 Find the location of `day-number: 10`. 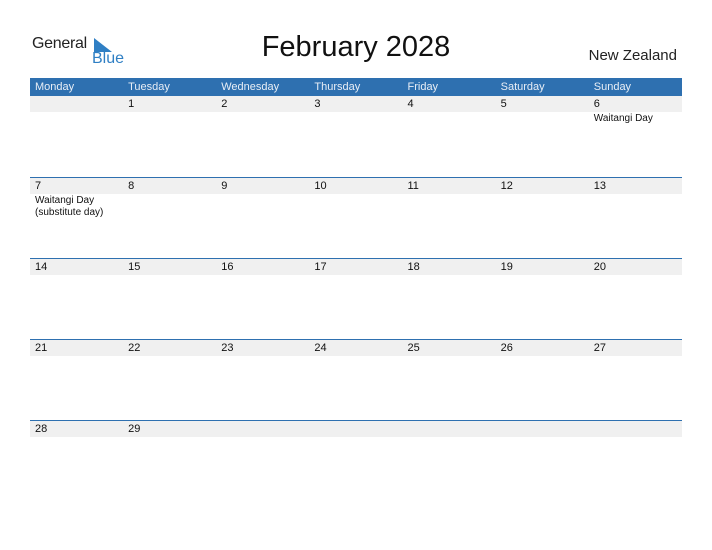

day-number: 10 is located at coordinates (320, 186).